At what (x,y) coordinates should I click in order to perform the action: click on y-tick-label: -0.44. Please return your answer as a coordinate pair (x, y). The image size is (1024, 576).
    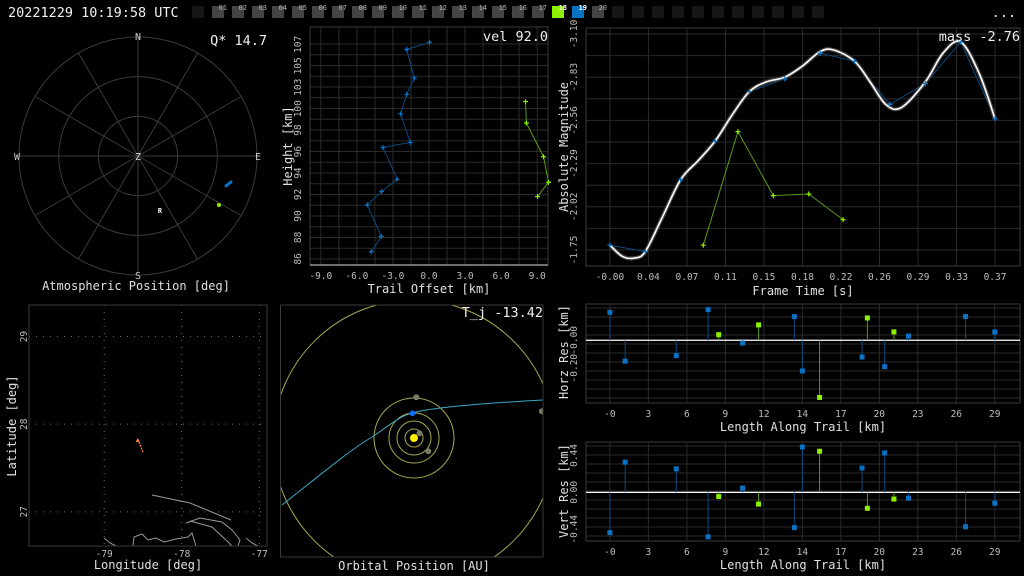
    Looking at the image, I should click on (574, 529).